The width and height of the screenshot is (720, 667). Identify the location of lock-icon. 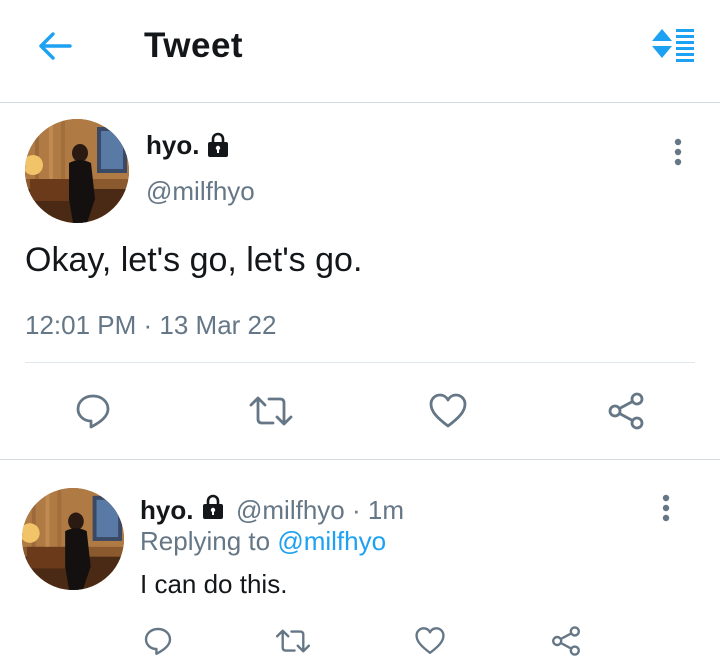
(218, 145).